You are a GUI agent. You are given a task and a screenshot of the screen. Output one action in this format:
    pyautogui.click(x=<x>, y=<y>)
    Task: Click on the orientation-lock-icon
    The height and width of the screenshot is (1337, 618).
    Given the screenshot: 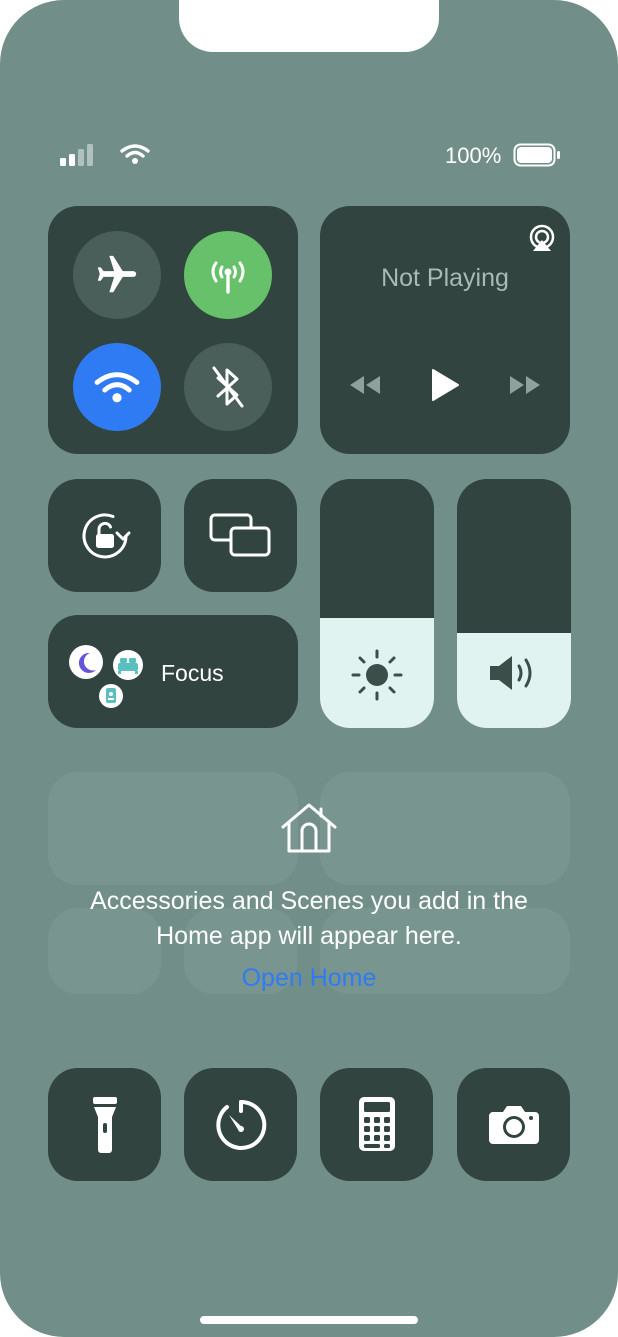 What is the action you would take?
    pyautogui.click(x=106, y=536)
    